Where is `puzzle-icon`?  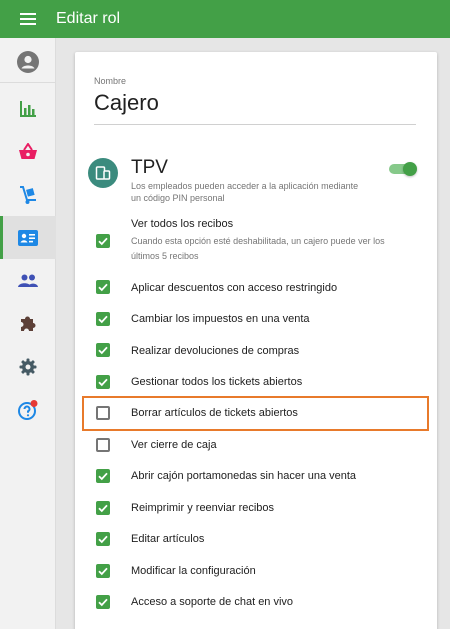 puzzle-icon is located at coordinates (28, 323).